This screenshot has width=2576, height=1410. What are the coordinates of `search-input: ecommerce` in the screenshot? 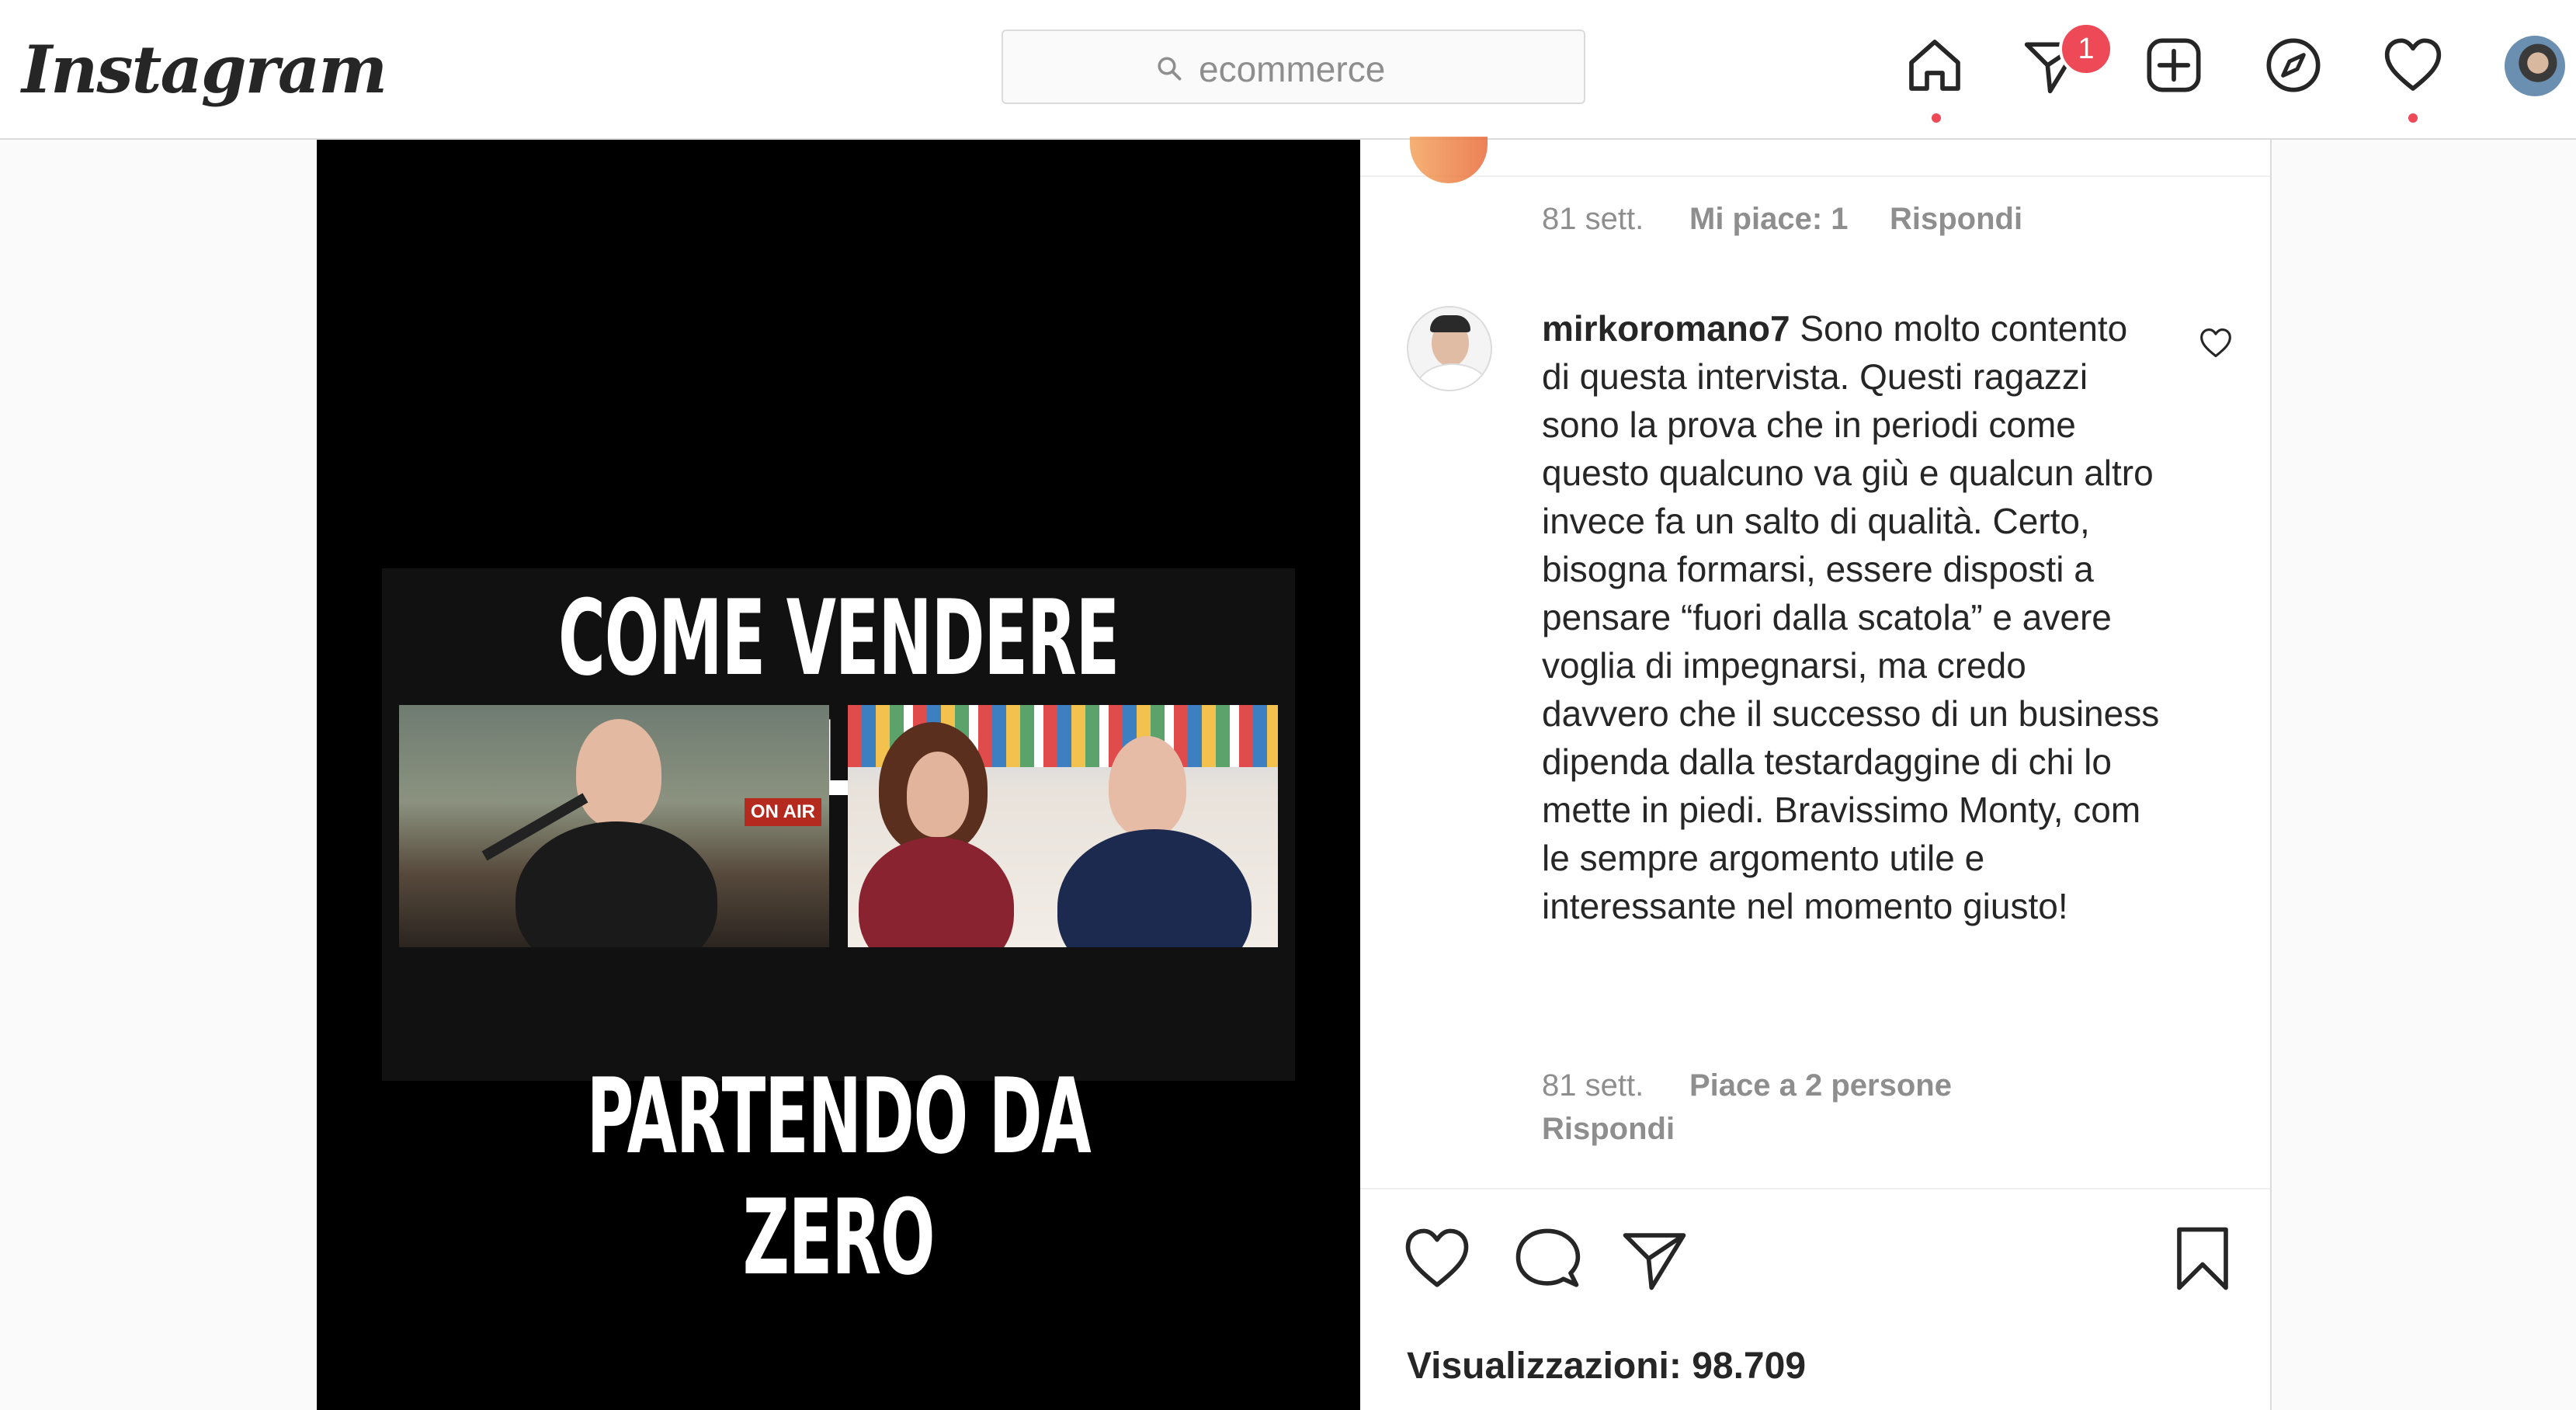 It's located at (1293, 67).